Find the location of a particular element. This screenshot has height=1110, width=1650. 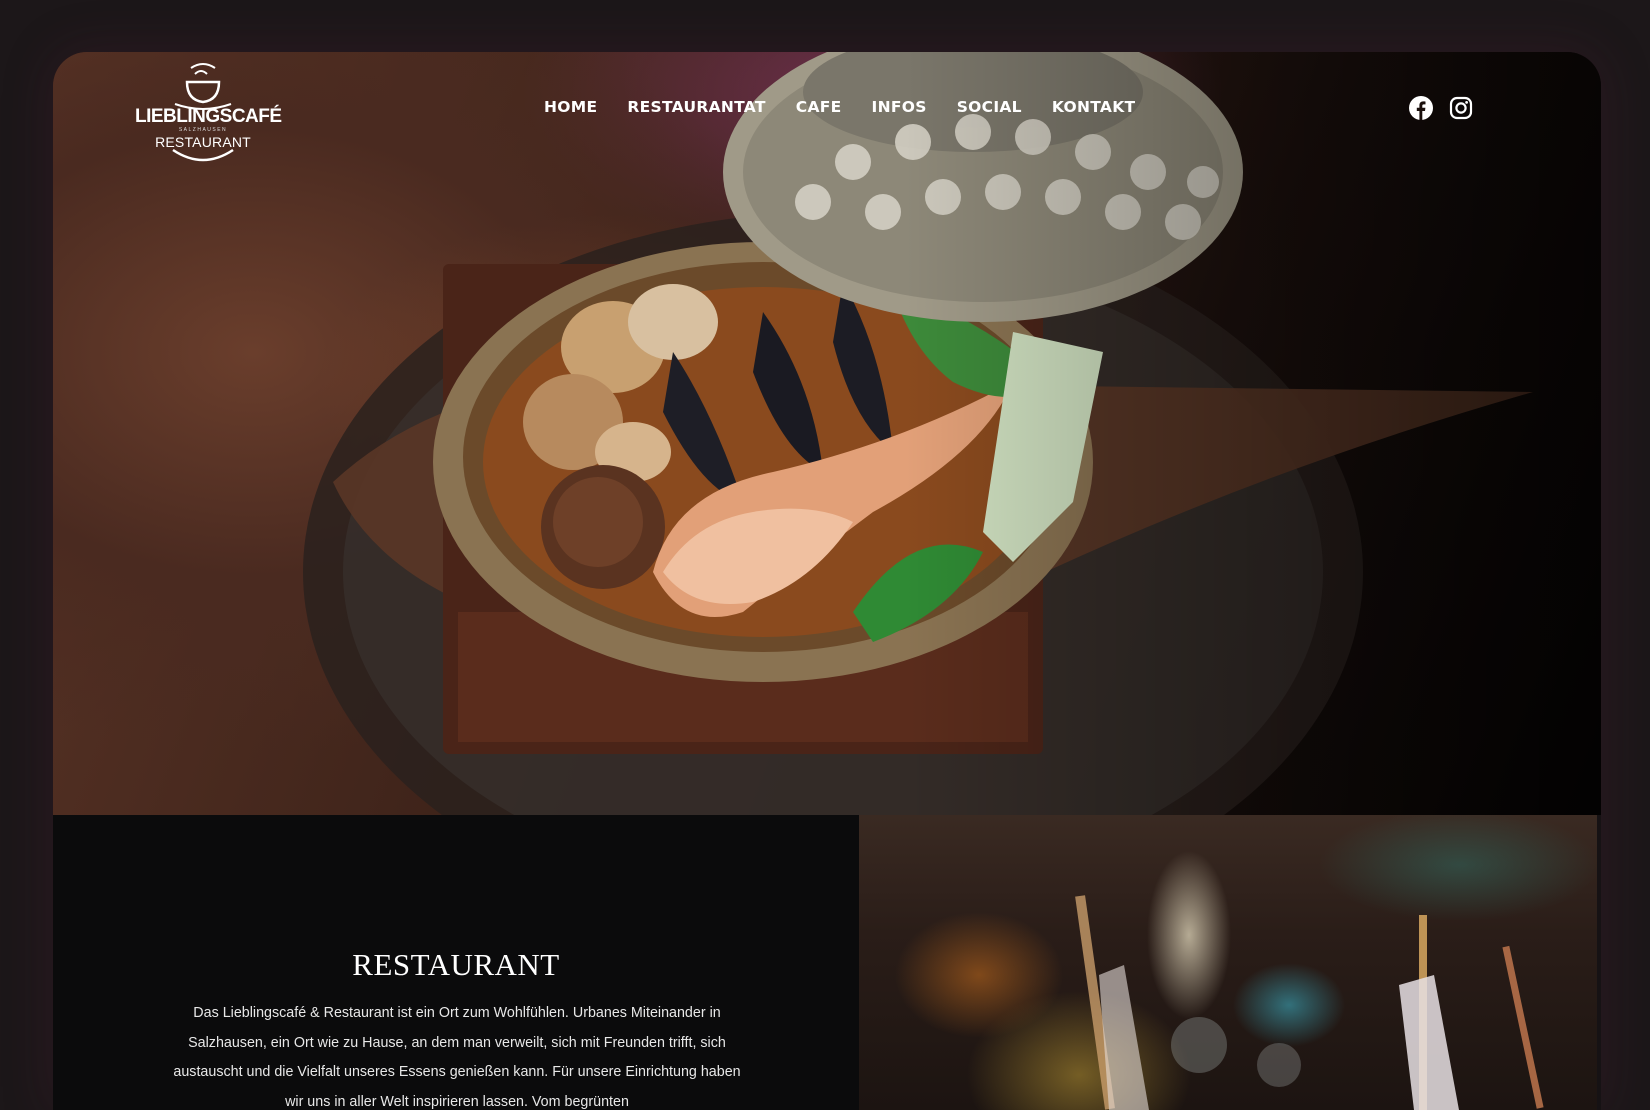

logo-title: LIEBLINGSCAFÉ is located at coordinates (208, 116).